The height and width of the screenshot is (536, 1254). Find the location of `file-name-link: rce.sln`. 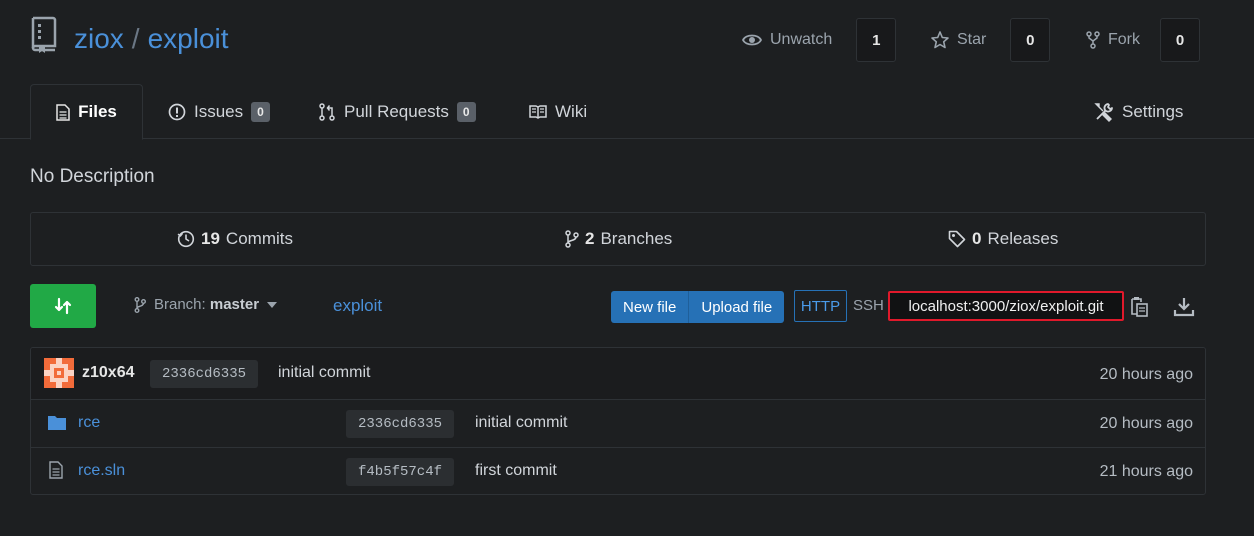

file-name-link: rce.sln is located at coordinates (101, 471).